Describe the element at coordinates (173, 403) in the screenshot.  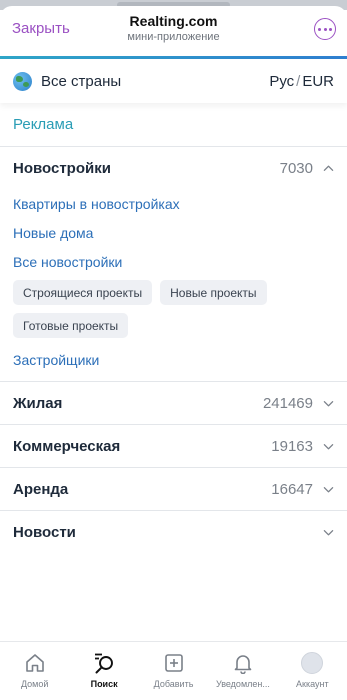
I see `section-residential: Жилая 241469` at that location.